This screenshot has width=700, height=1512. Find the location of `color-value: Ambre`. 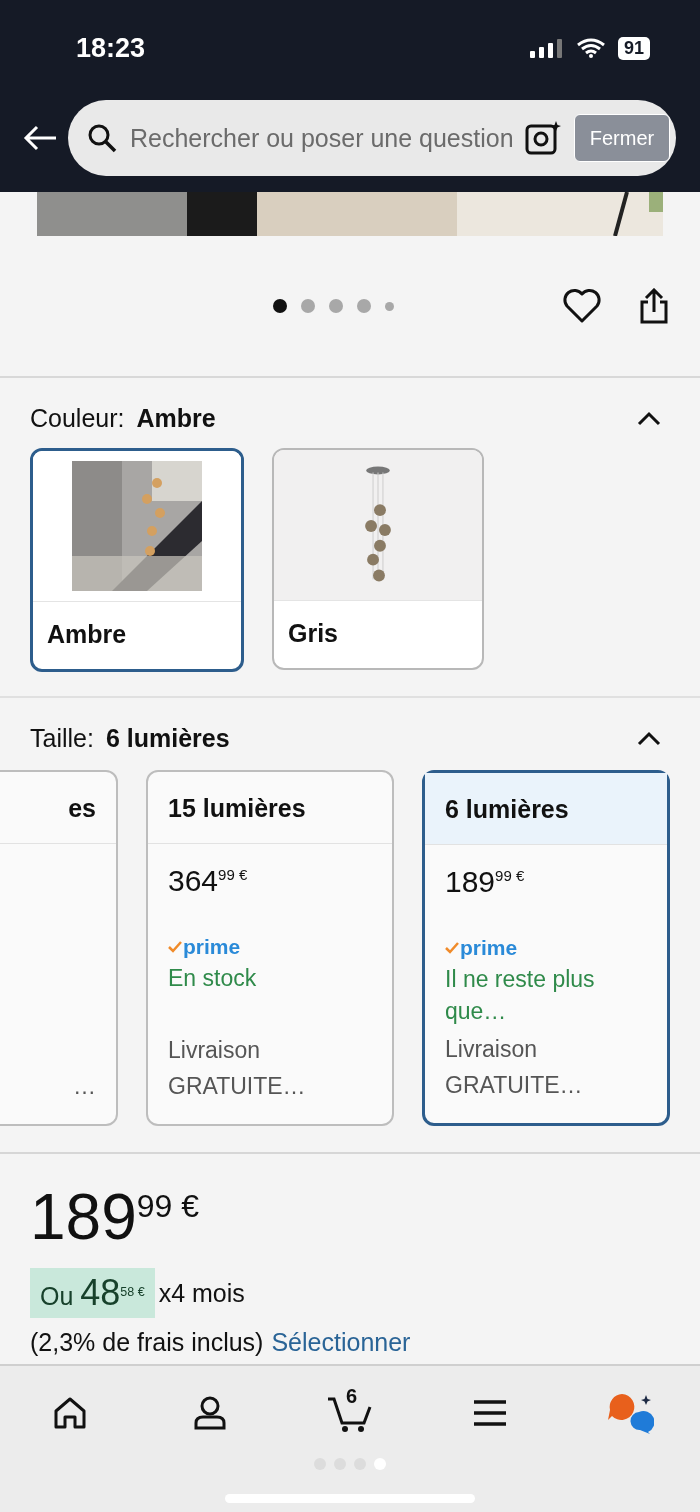

color-value: Ambre is located at coordinates (176, 418).